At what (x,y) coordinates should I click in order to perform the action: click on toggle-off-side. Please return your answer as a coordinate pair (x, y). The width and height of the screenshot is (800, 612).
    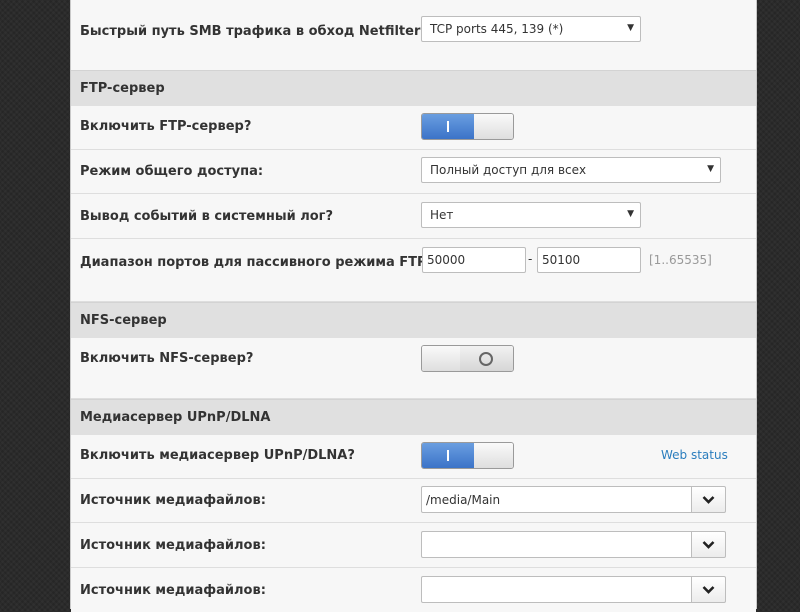
    Looking at the image, I should click on (486, 358).